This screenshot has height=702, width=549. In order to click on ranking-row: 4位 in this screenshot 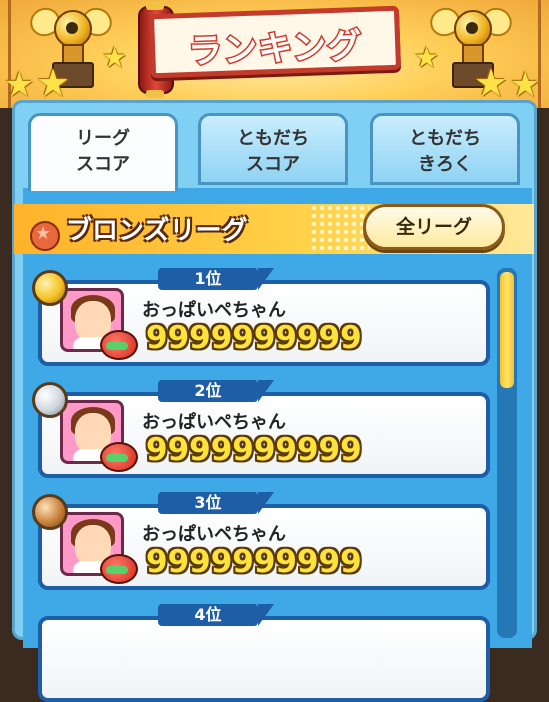, I will do `click(264, 653)`.